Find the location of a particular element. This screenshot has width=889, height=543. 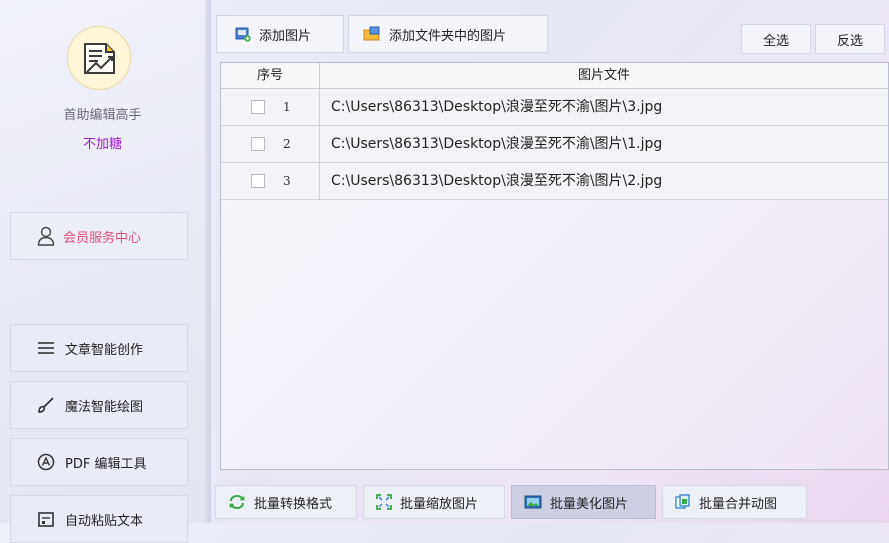

nav-item-auto-paste: 自动粘贴文本 is located at coordinates (99, 519).